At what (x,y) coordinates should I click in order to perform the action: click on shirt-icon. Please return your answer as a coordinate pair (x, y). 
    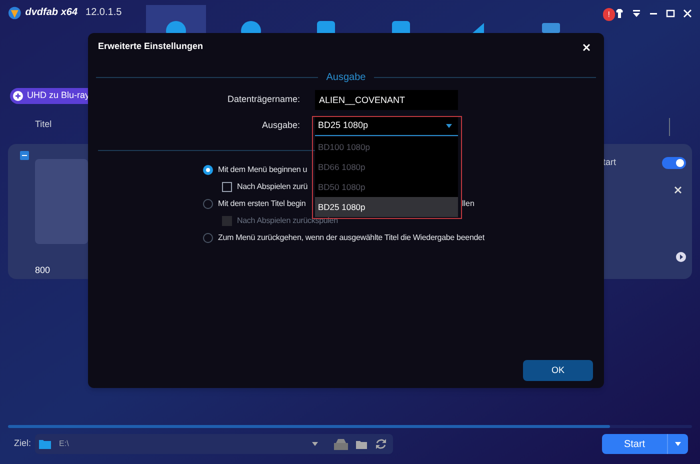
    Looking at the image, I should click on (619, 13).